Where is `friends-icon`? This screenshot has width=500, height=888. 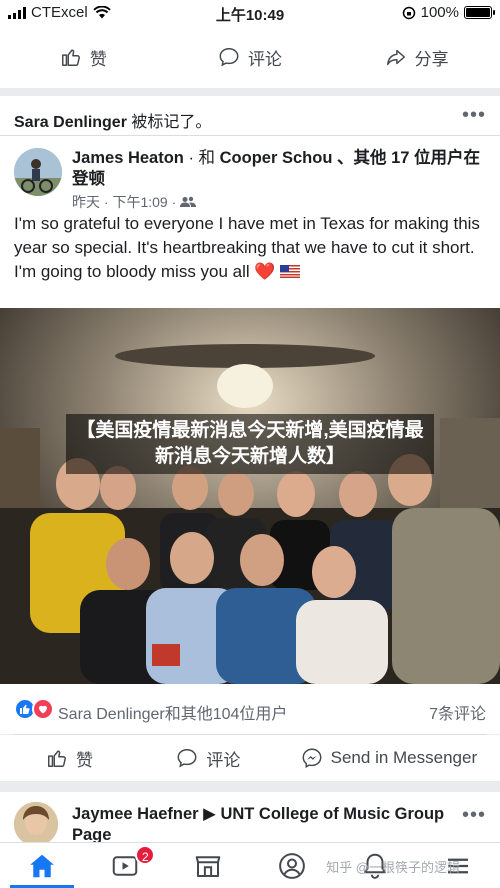
friends-icon is located at coordinates (188, 201).